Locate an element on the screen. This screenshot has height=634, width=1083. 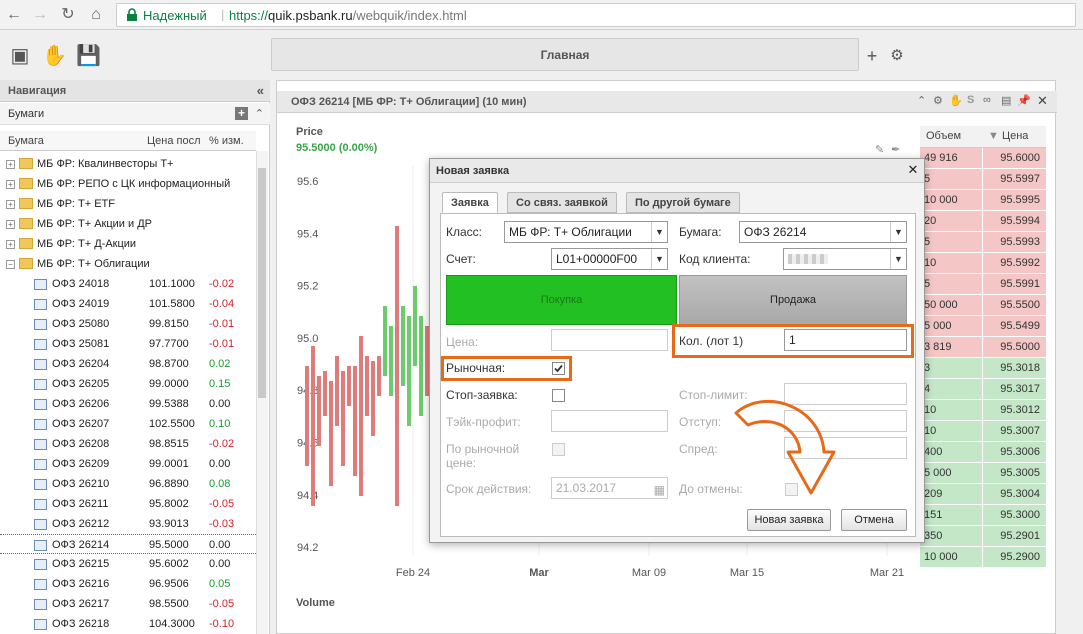
orderbook-row: 3 95.3018 is located at coordinates (983, 368).